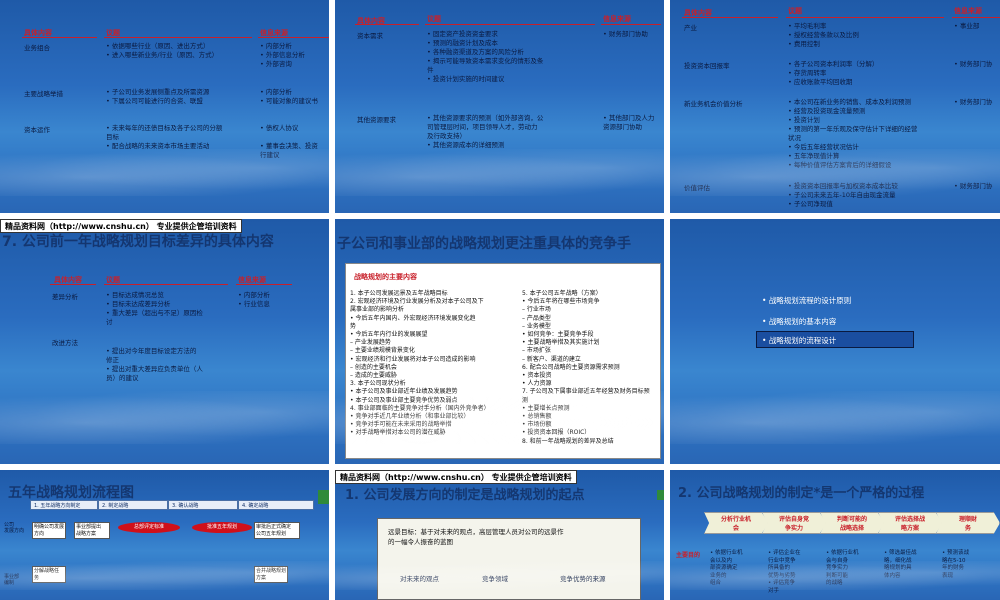  I want to click on row-sources: • 事业部, so click(967, 26).